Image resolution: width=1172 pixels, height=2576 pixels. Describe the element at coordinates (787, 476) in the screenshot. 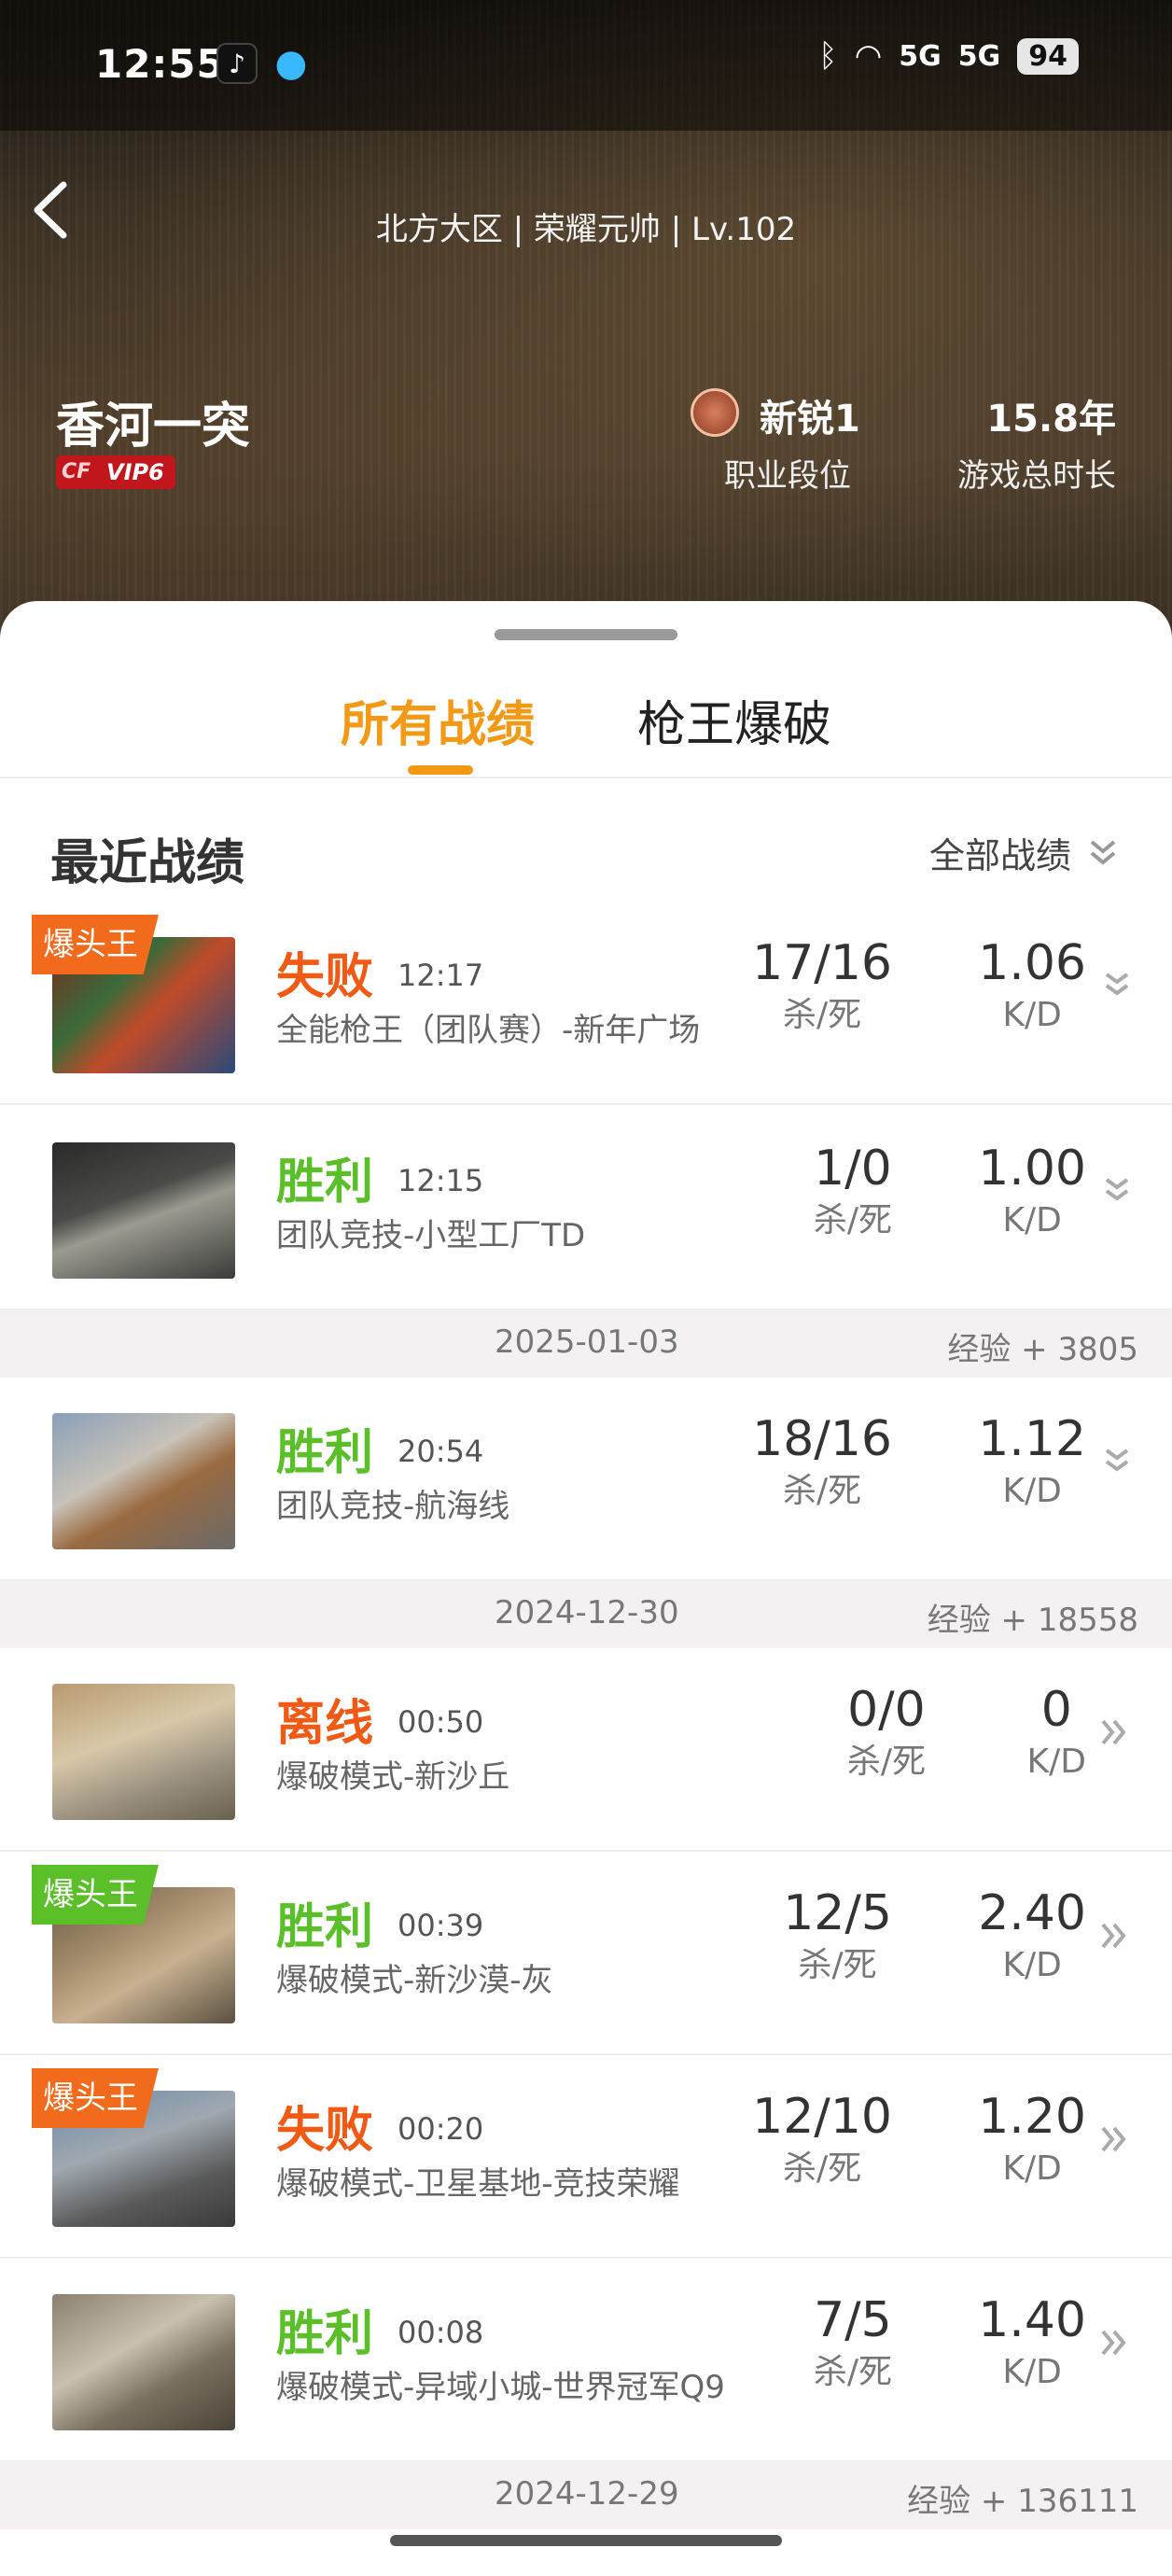

I see `rank-label: 职业段位` at that location.